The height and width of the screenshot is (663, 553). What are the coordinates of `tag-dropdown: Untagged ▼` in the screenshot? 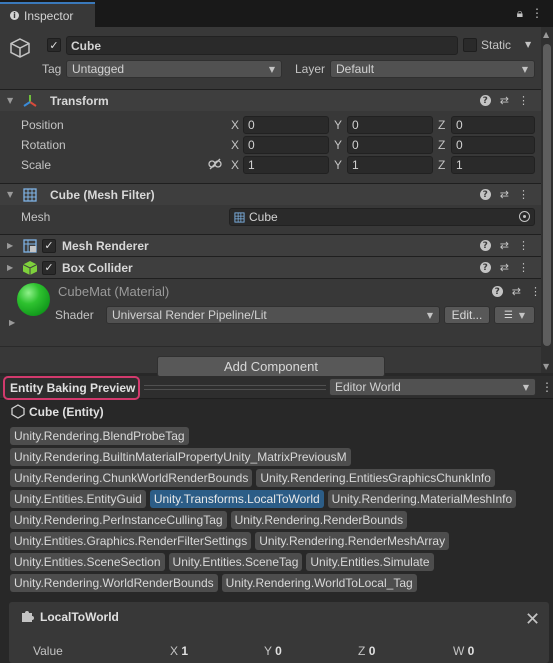 It's located at (174, 69).